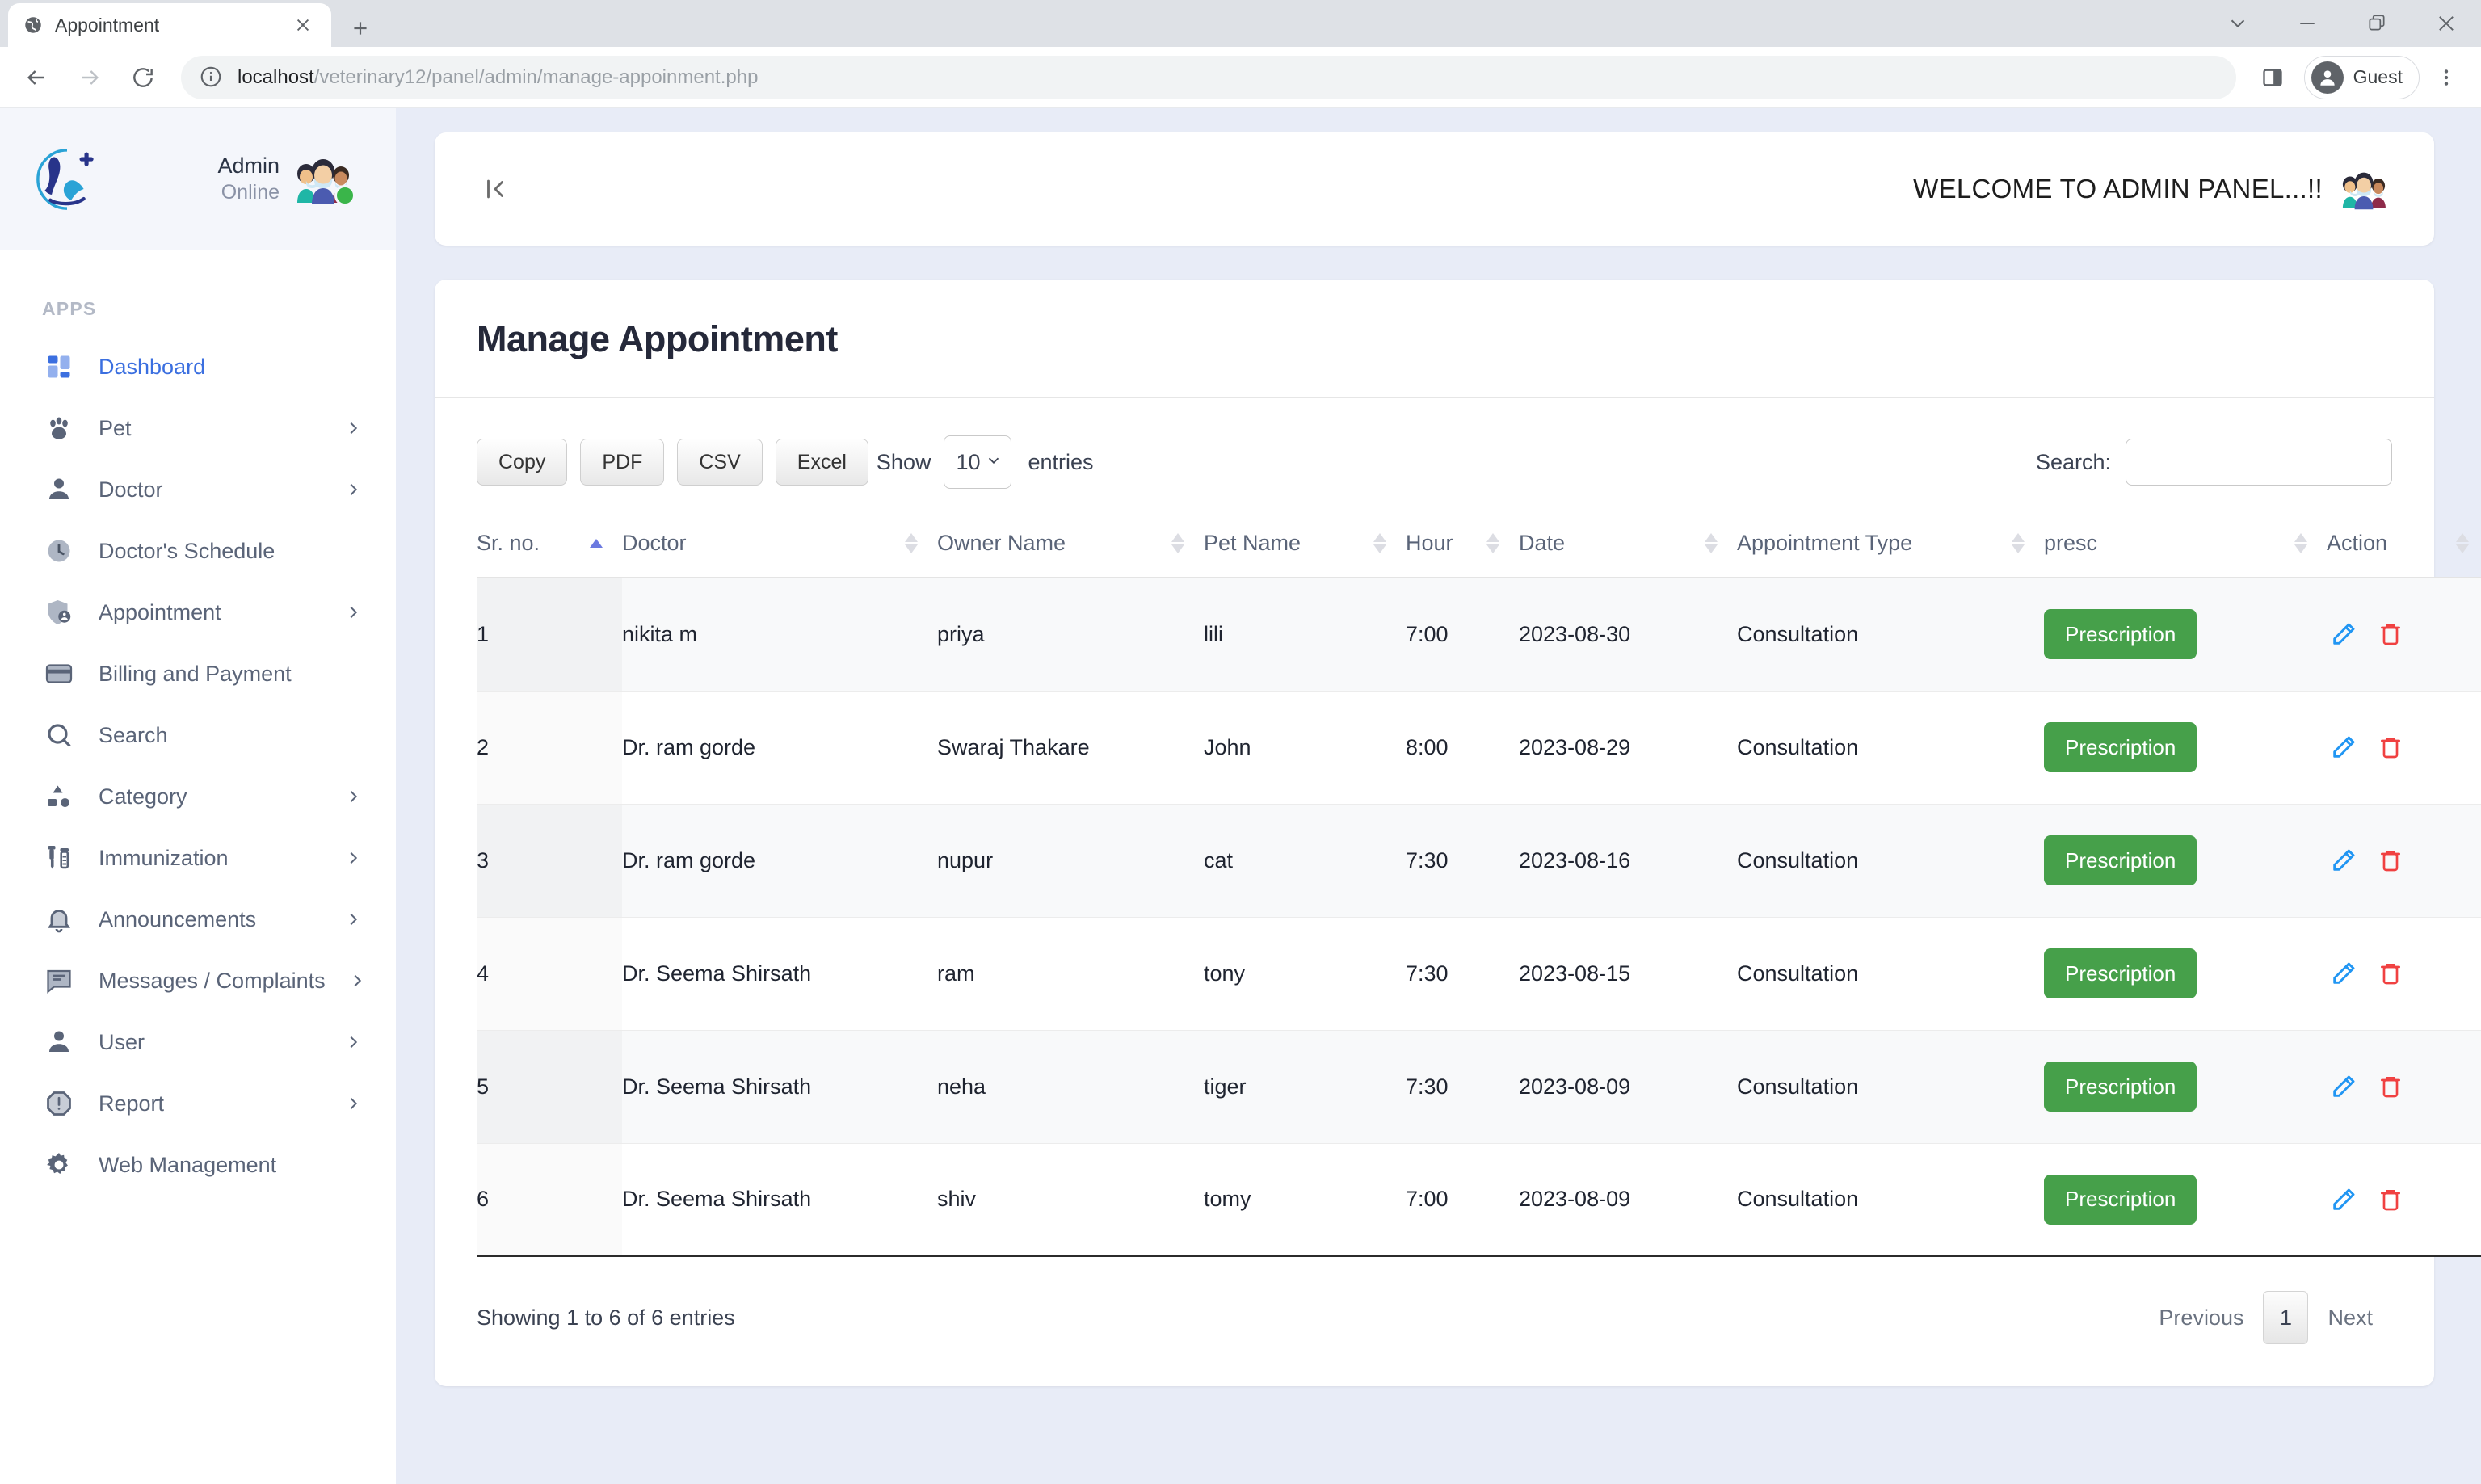  Describe the element at coordinates (821, 463) in the screenshot. I see `excel-button: Excel` at that location.